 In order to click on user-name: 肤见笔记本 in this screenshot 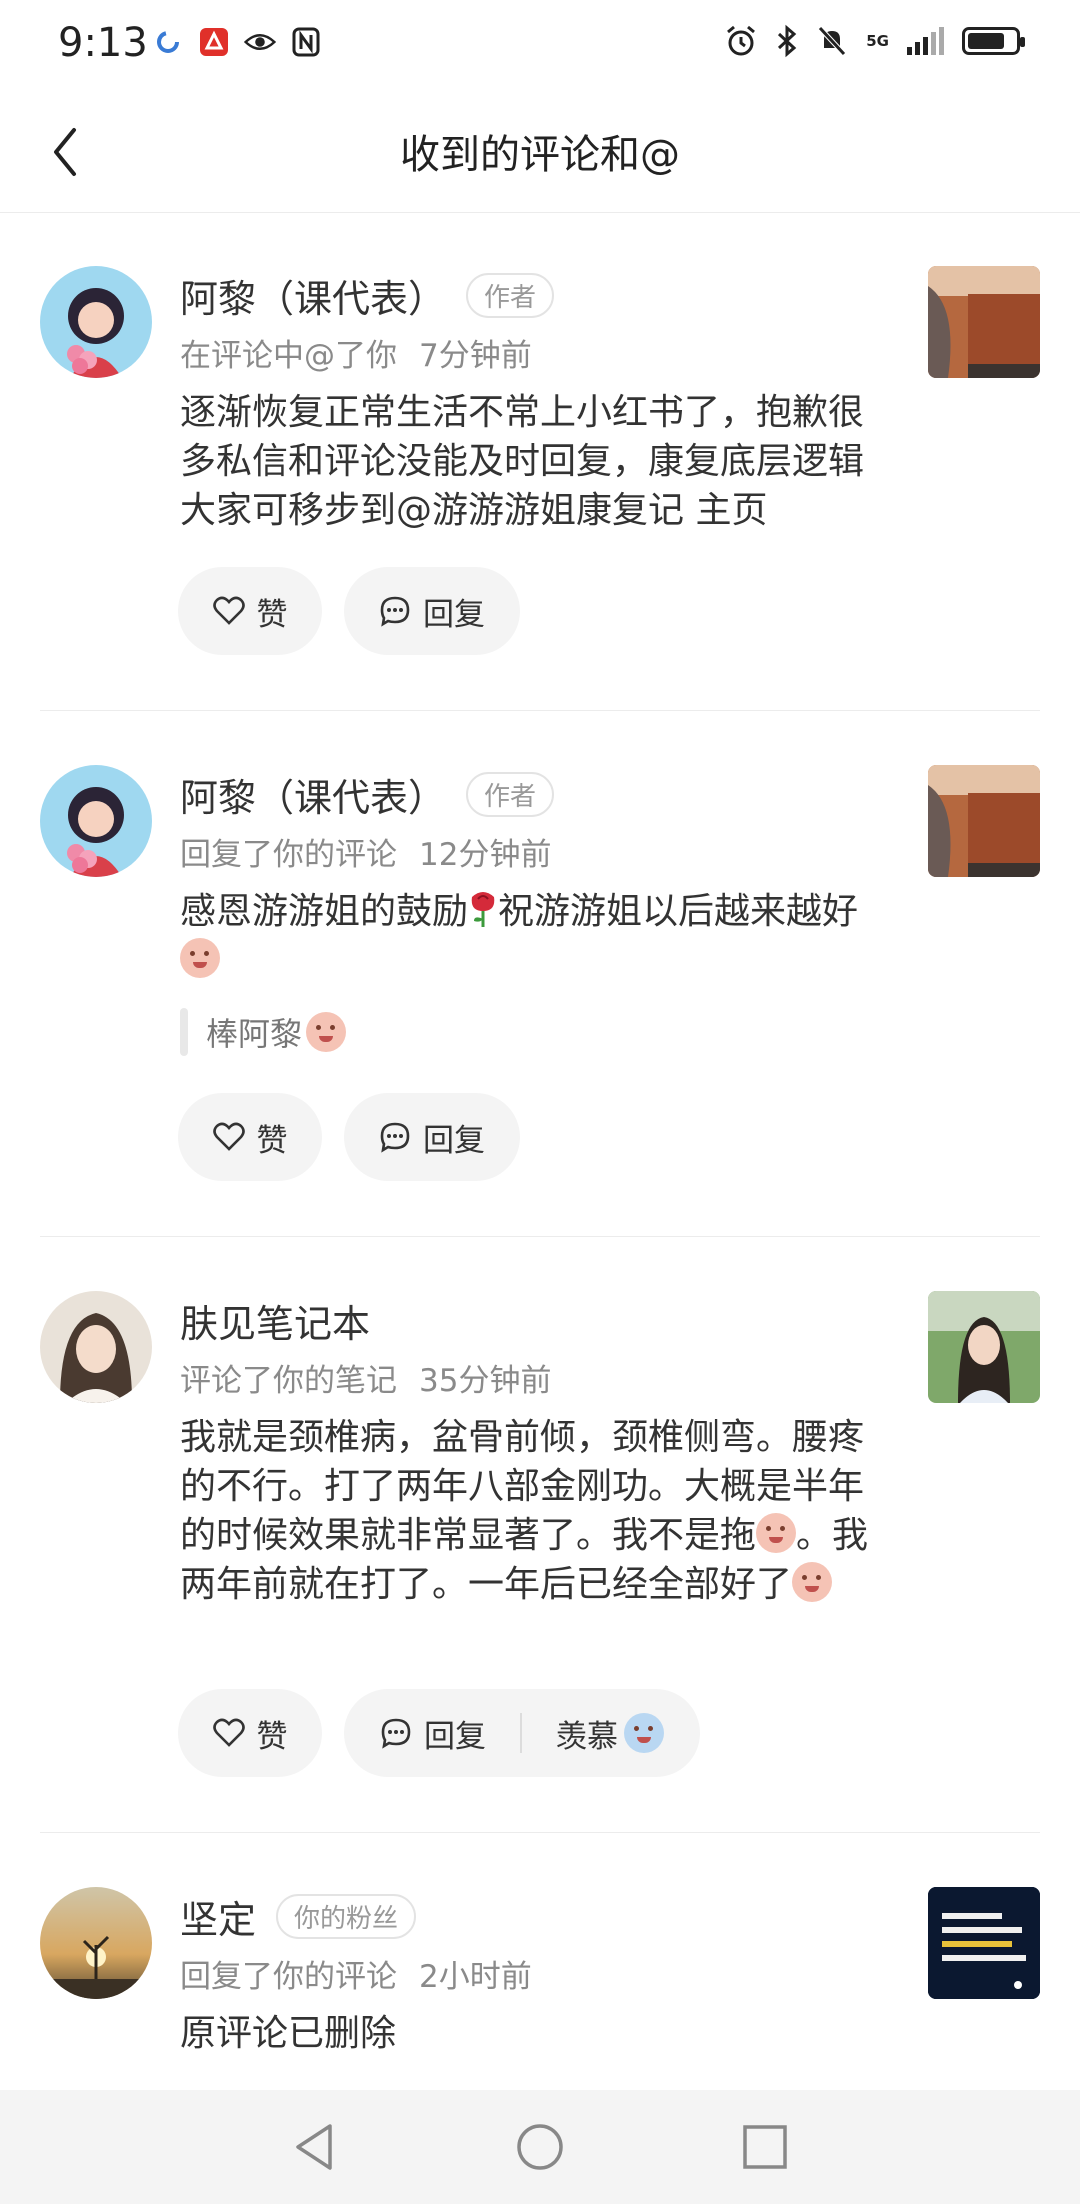, I will do `click(275, 1320)`.